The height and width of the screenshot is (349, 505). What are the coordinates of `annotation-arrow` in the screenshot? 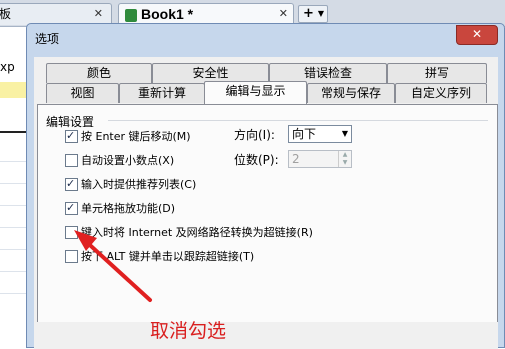 It's located at (113, 266).